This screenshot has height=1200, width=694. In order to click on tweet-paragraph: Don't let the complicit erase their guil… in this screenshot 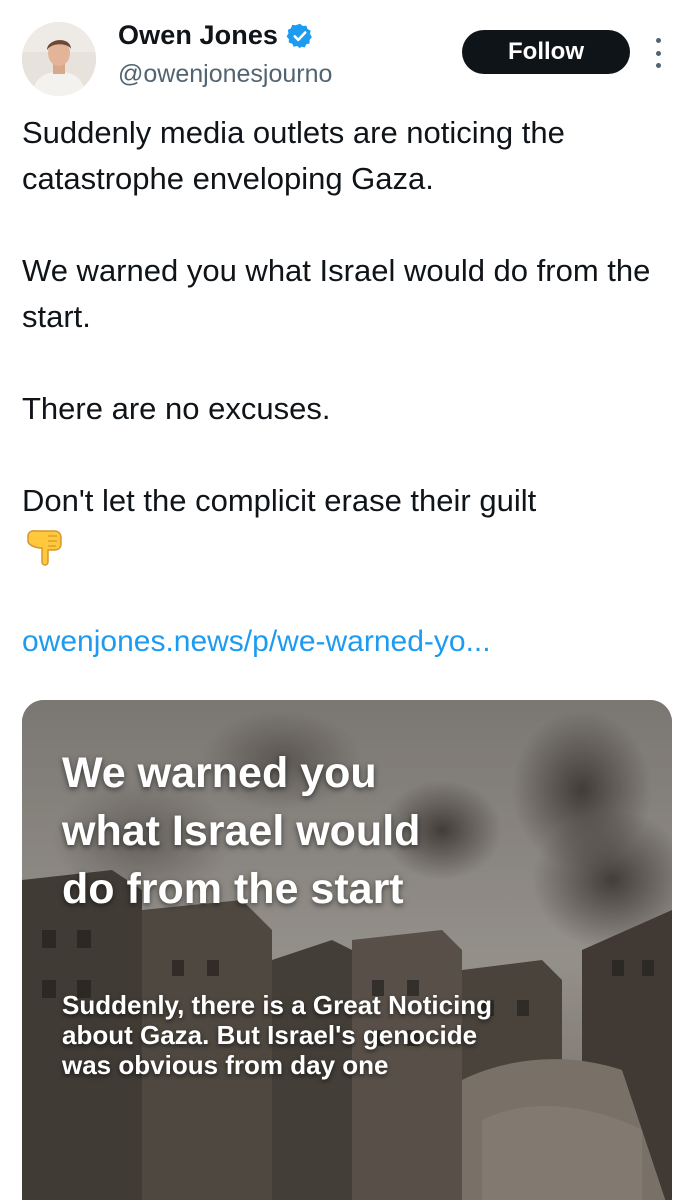, I will do `click(279, 500)`.